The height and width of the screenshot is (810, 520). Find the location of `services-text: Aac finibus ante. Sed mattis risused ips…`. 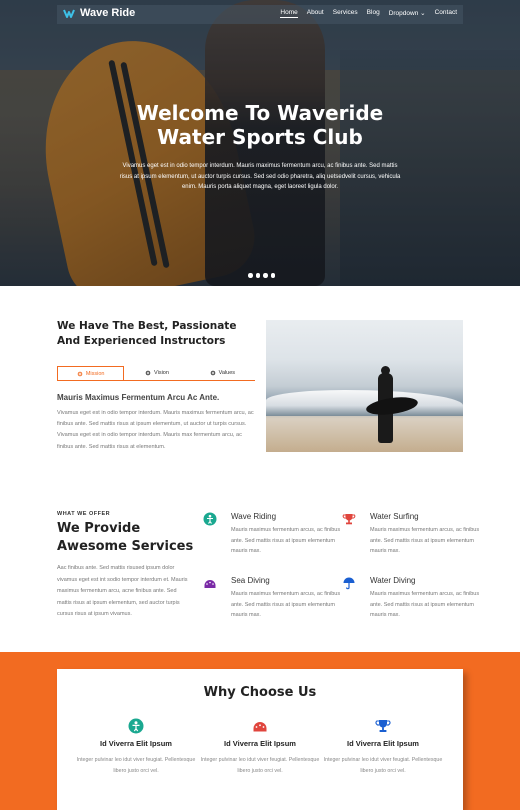

services-text: Aac finibus ante. Sed mattis risused ips… is located at coordinates (122, 591).